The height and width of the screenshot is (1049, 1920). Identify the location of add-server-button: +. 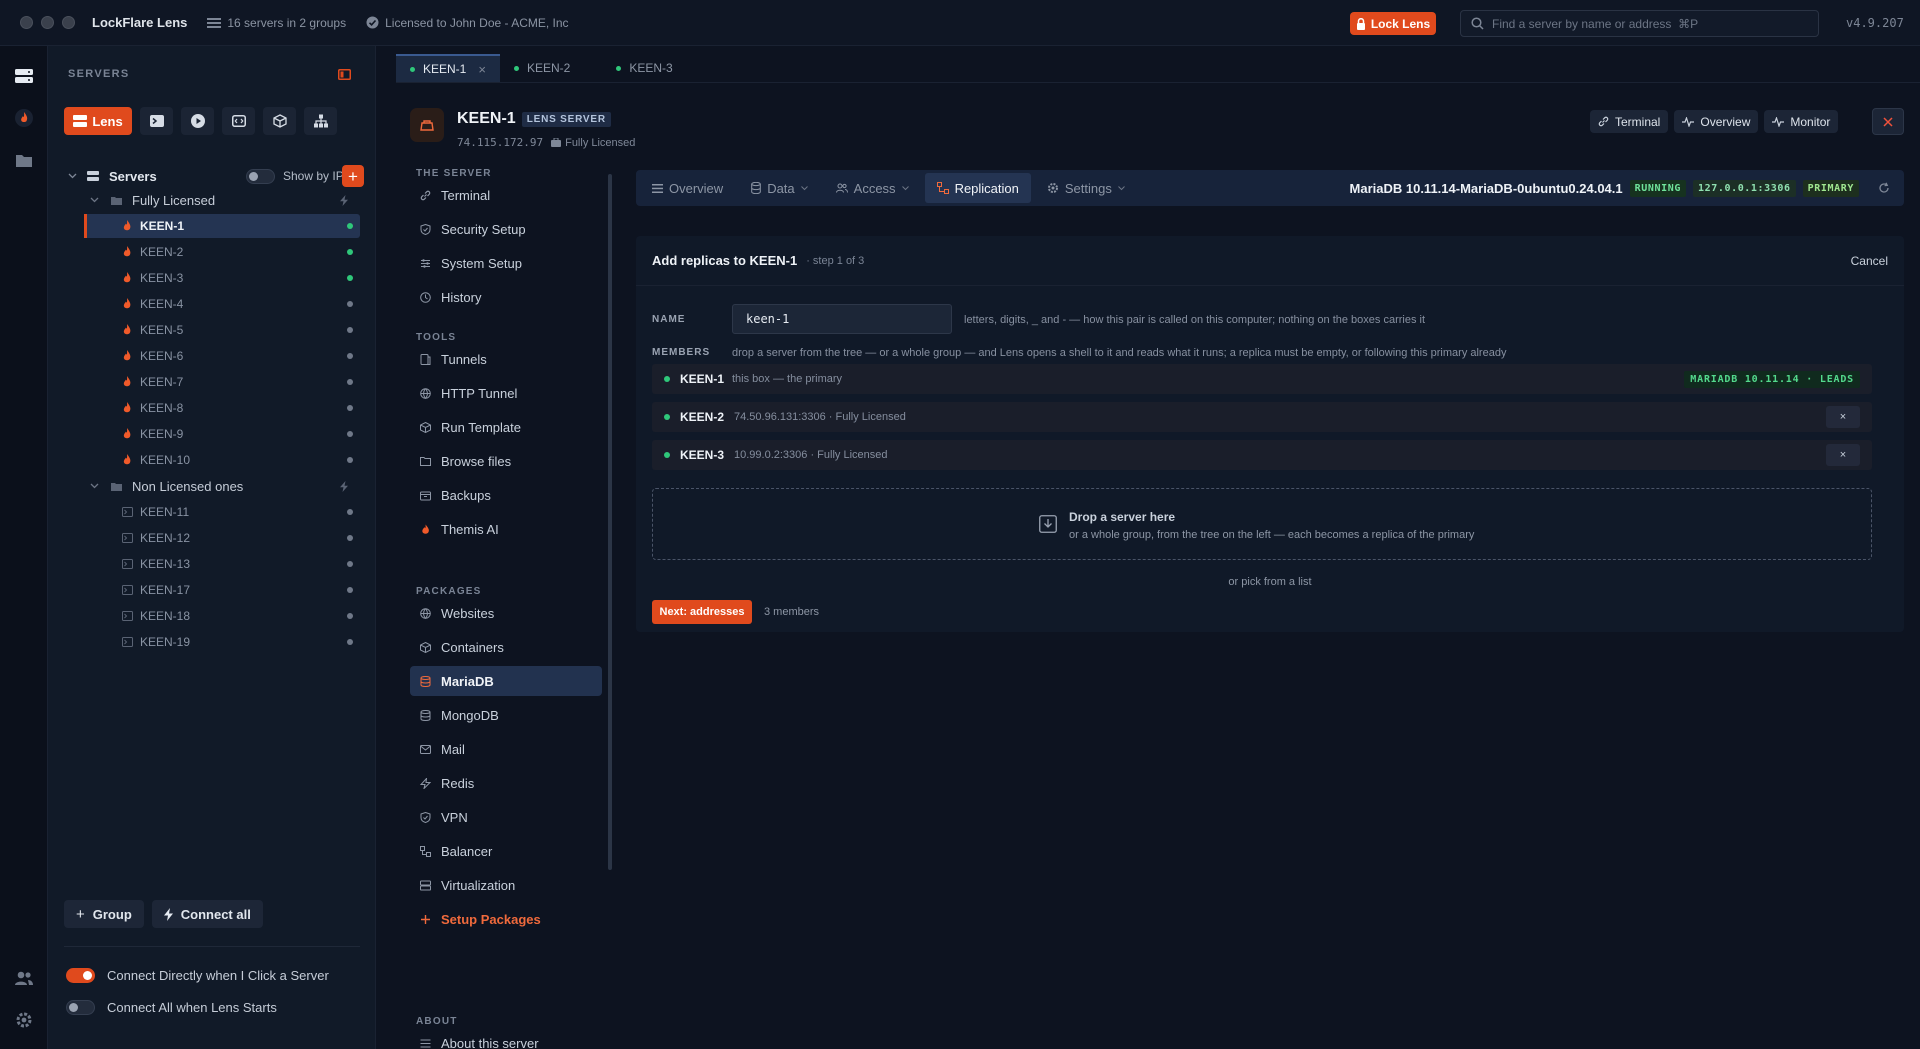
(353, 176).